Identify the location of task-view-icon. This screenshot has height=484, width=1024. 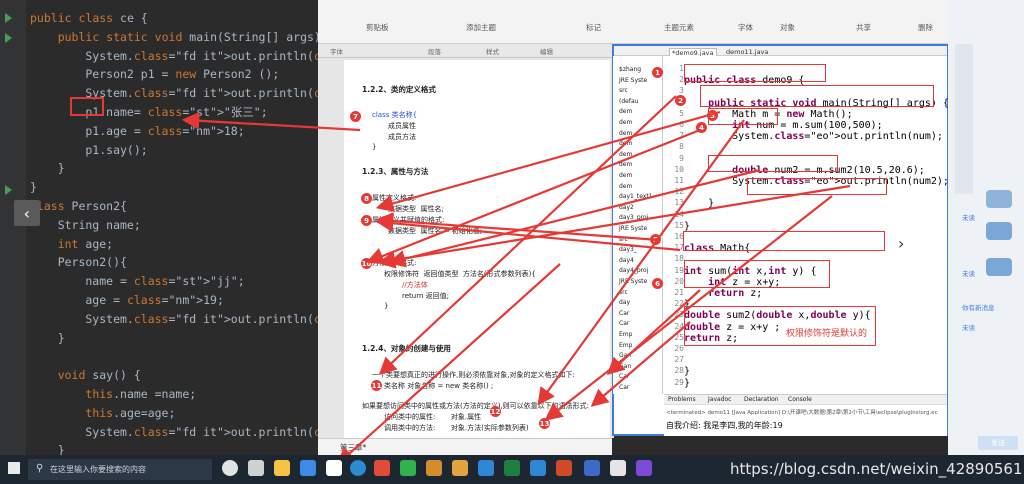
(256, 468).